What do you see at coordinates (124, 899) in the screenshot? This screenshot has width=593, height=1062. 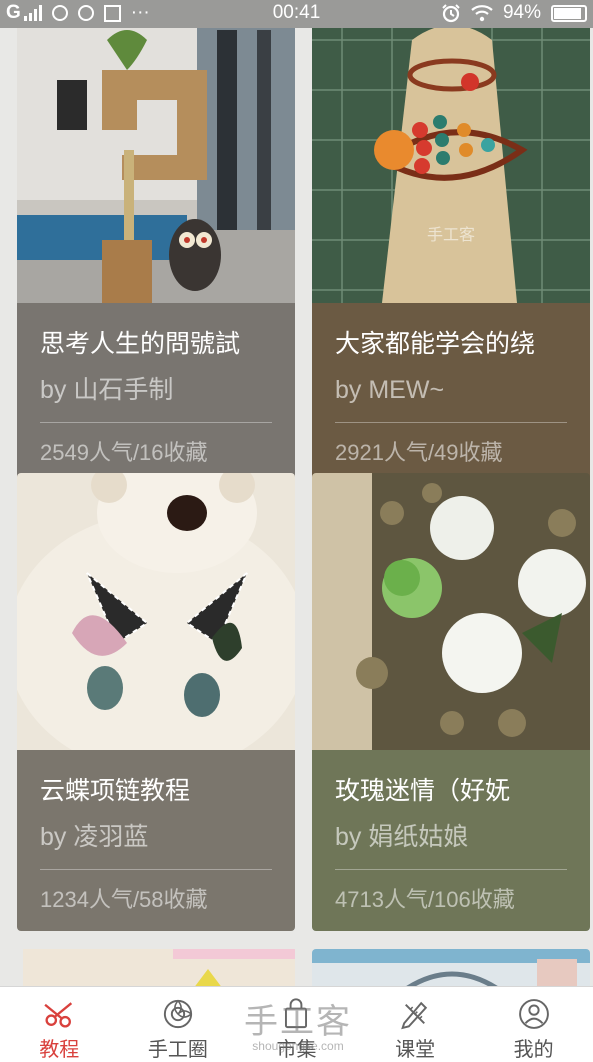 I see `card-stats: 1234人气/58收藏` at bounding box center [124, 899].